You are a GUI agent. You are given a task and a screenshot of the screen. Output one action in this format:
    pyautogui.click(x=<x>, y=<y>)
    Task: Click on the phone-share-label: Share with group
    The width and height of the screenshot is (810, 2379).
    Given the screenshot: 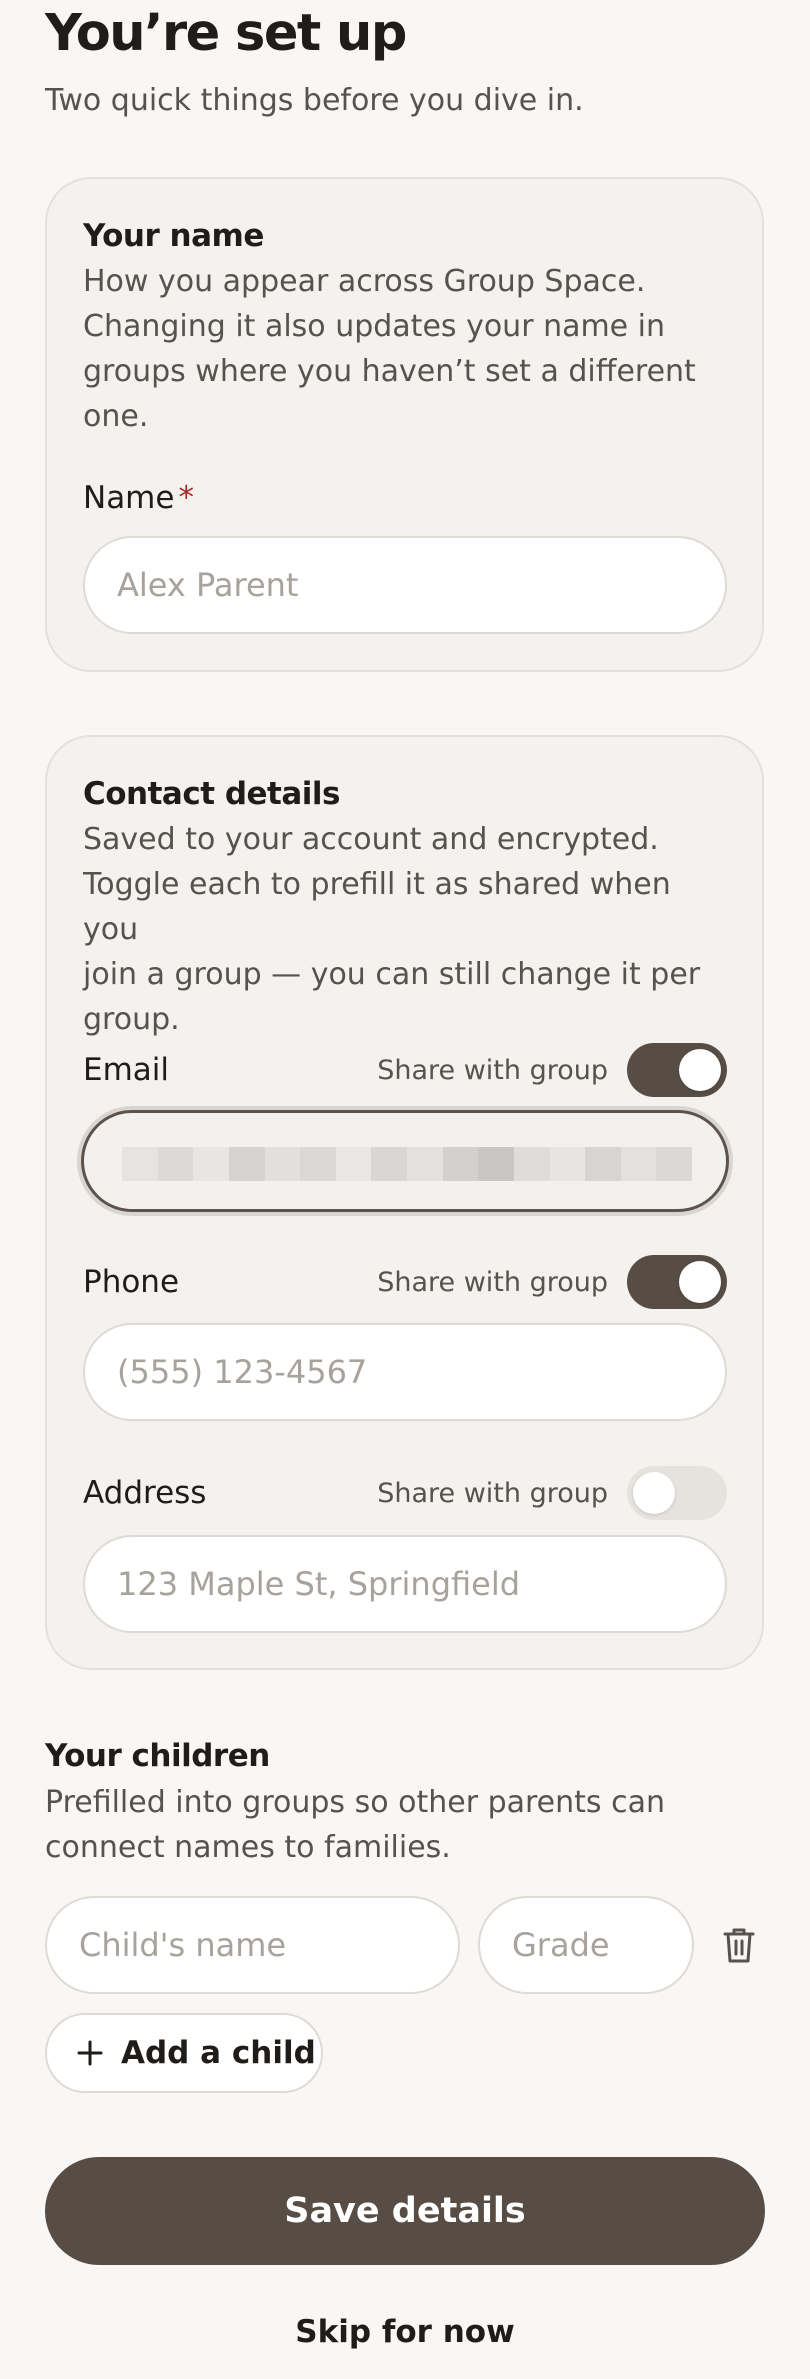 What is the action you would take?
    pyautogui.click(x=492, y=1282)
    